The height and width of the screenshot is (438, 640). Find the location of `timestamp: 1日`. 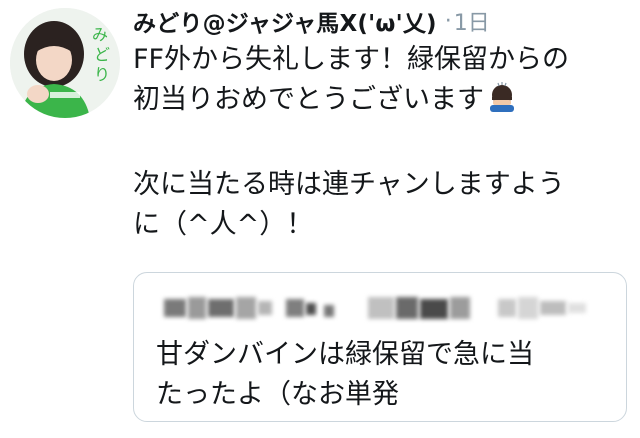

timestamp: 1日 is located at coordinates (472, 21).